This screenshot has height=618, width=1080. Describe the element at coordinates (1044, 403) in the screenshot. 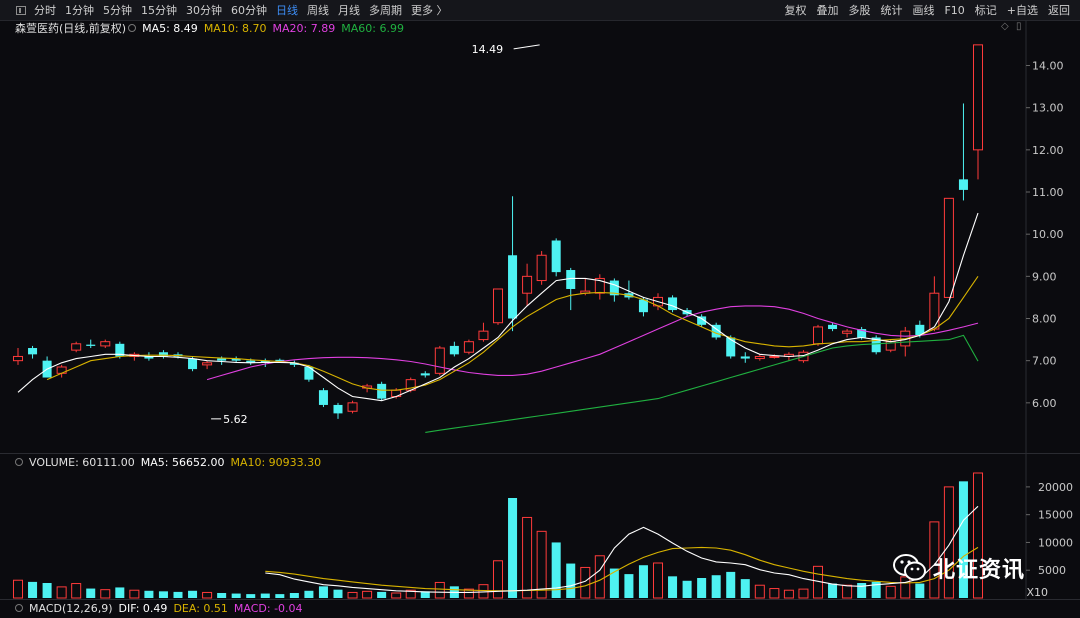

I see `y-tick-label: 6.00` at that location.